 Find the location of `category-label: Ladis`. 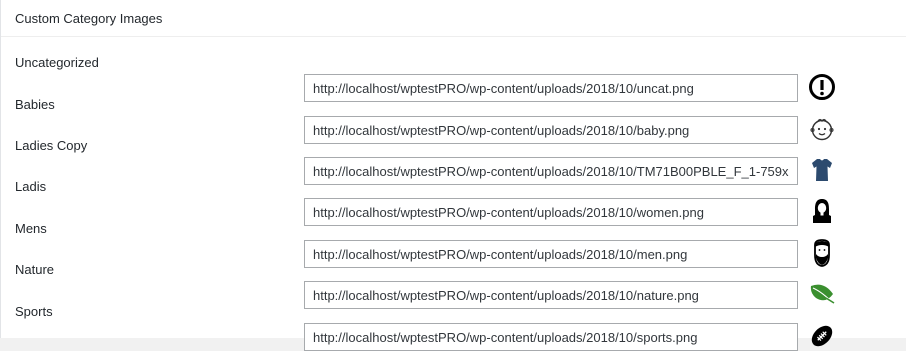

category-label: Ladis is located at coordinates (31, 186).